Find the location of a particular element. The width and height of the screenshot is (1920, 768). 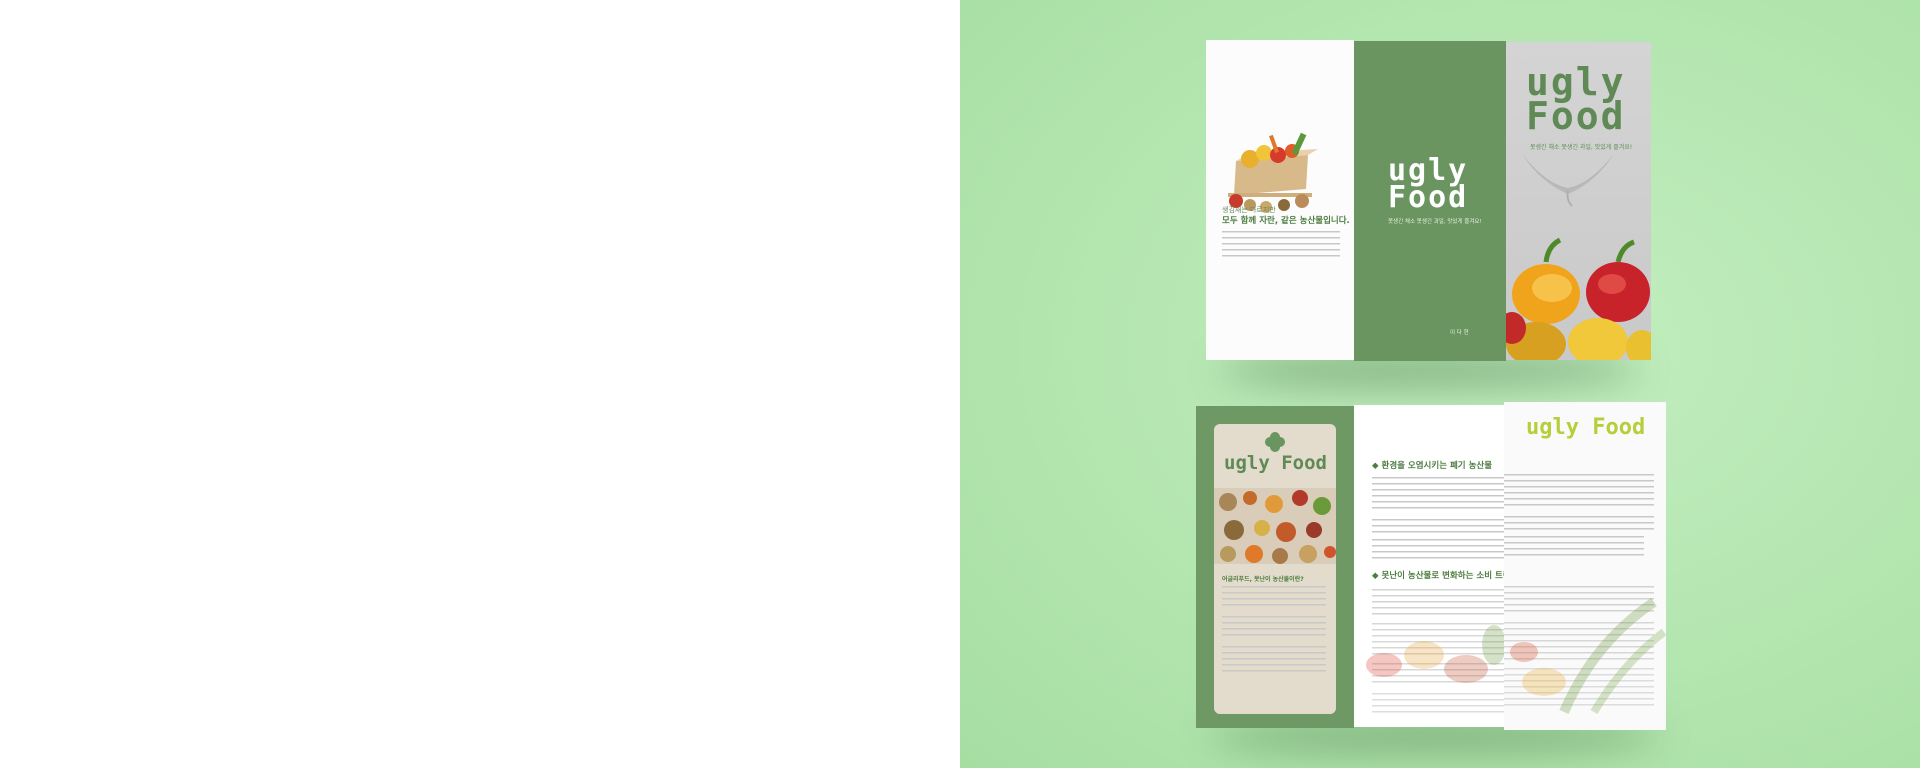

top-left-headline: 모두 함께 자란, 같은 농산물입니다. is located at coordinates (1286, 221).